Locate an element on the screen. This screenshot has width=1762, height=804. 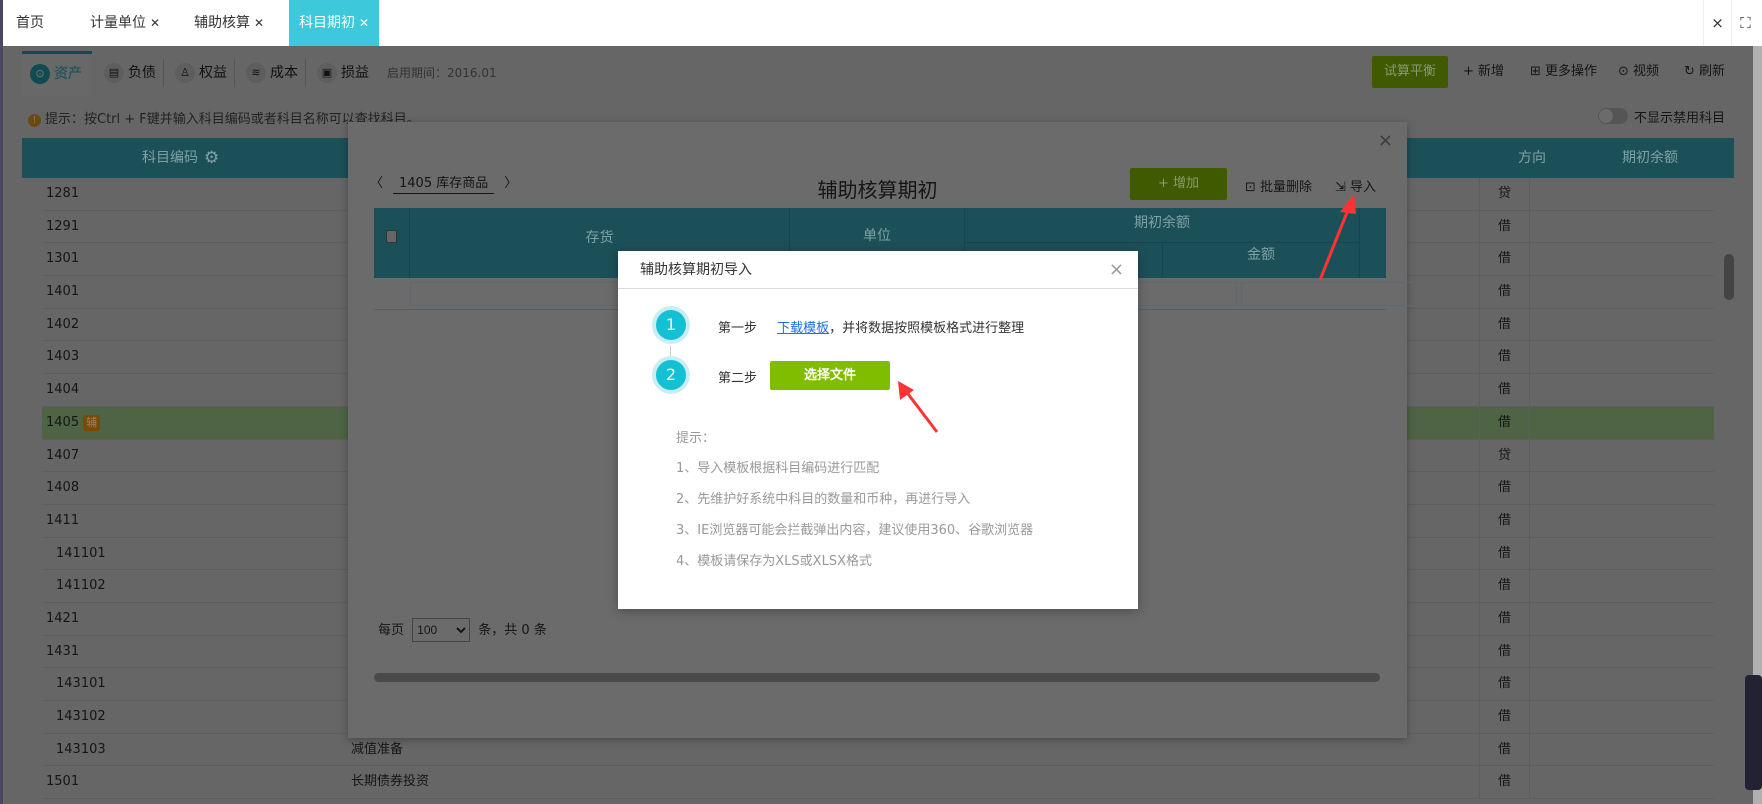
tab-home: 首页 is located at coordinates (30, 23).